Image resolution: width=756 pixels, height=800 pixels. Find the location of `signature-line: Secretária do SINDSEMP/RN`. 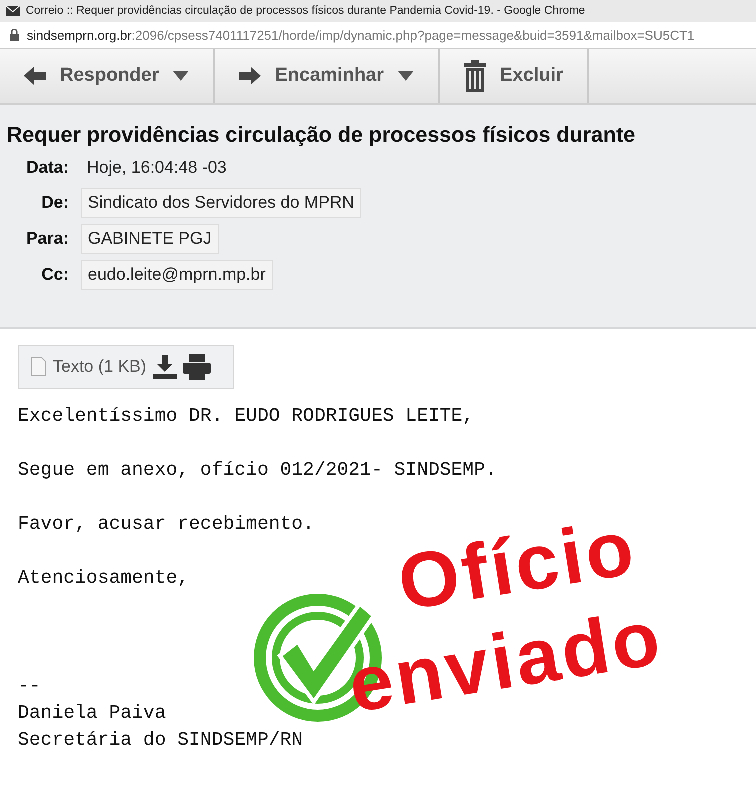

signature-line: Secretária do SINDSEMP/RN is located at coordinates (161, 740).